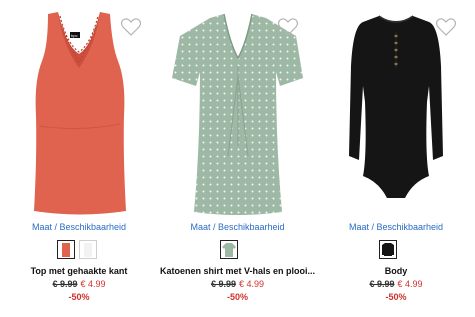  Describe the element at coordinates (66, 249) in the screenshot. I see `color-swatch-coral` at that location.